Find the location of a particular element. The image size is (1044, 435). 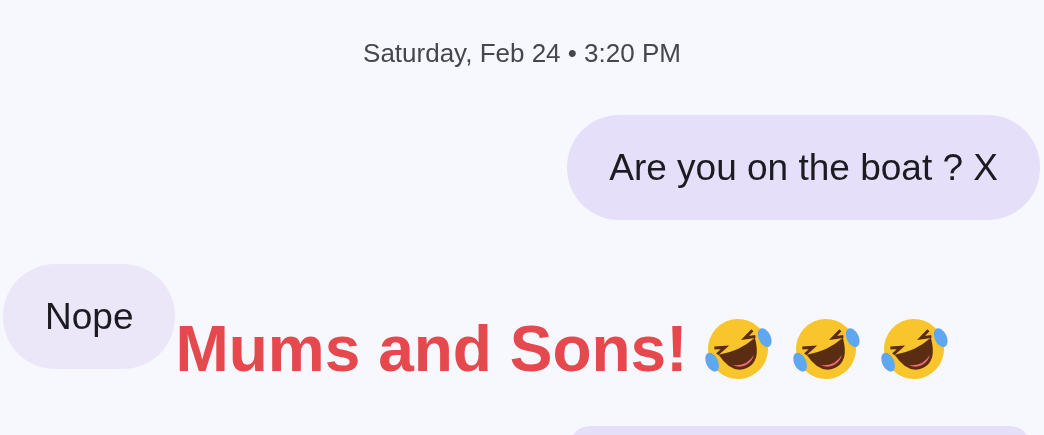

caption-text: Mums and Sons! is located at coordinates (431, 349).